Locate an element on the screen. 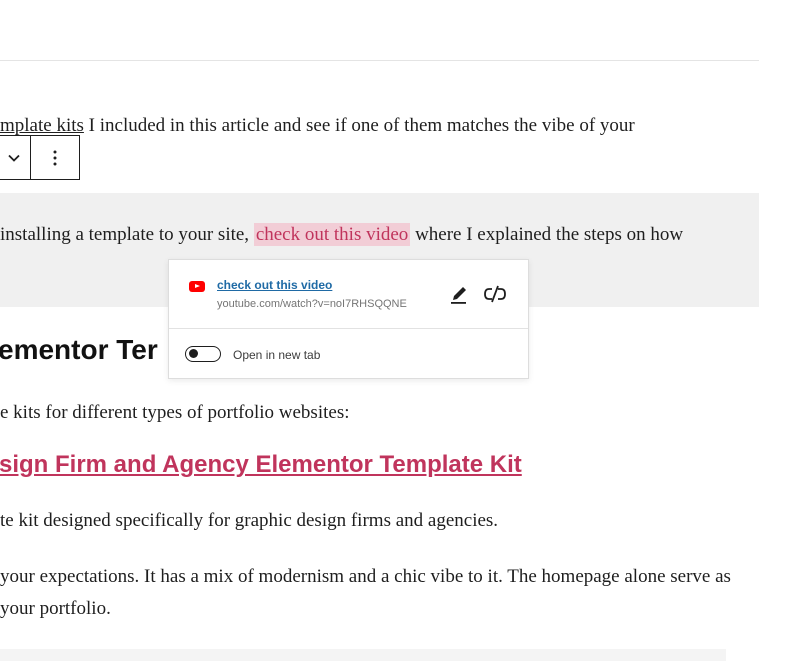 This screenshot has height=661, width=800. link-preview-title: check out this video is located at coordinates (274, 285).